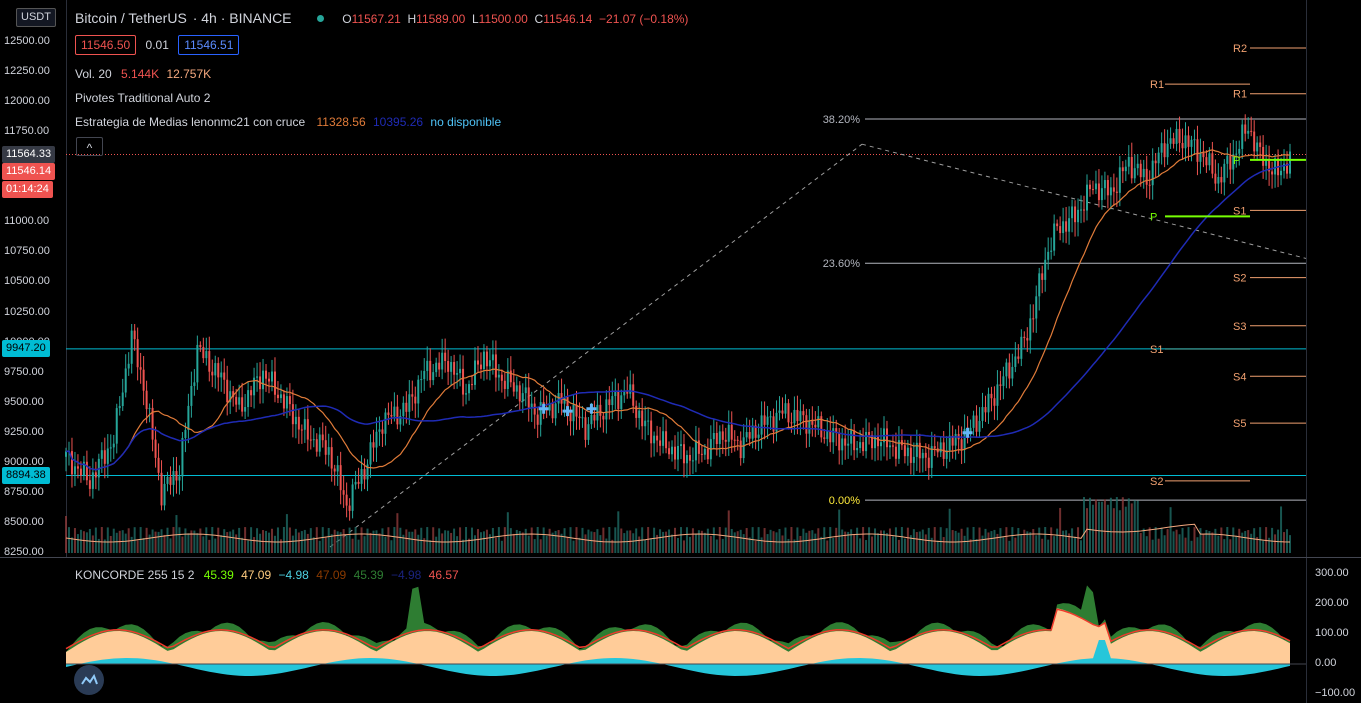 The width and height of the screenshot is (1361, 703). Describe the element at coordinates (106, 45) in the screenshot. I see `sell-button: 11546.50` at that location.